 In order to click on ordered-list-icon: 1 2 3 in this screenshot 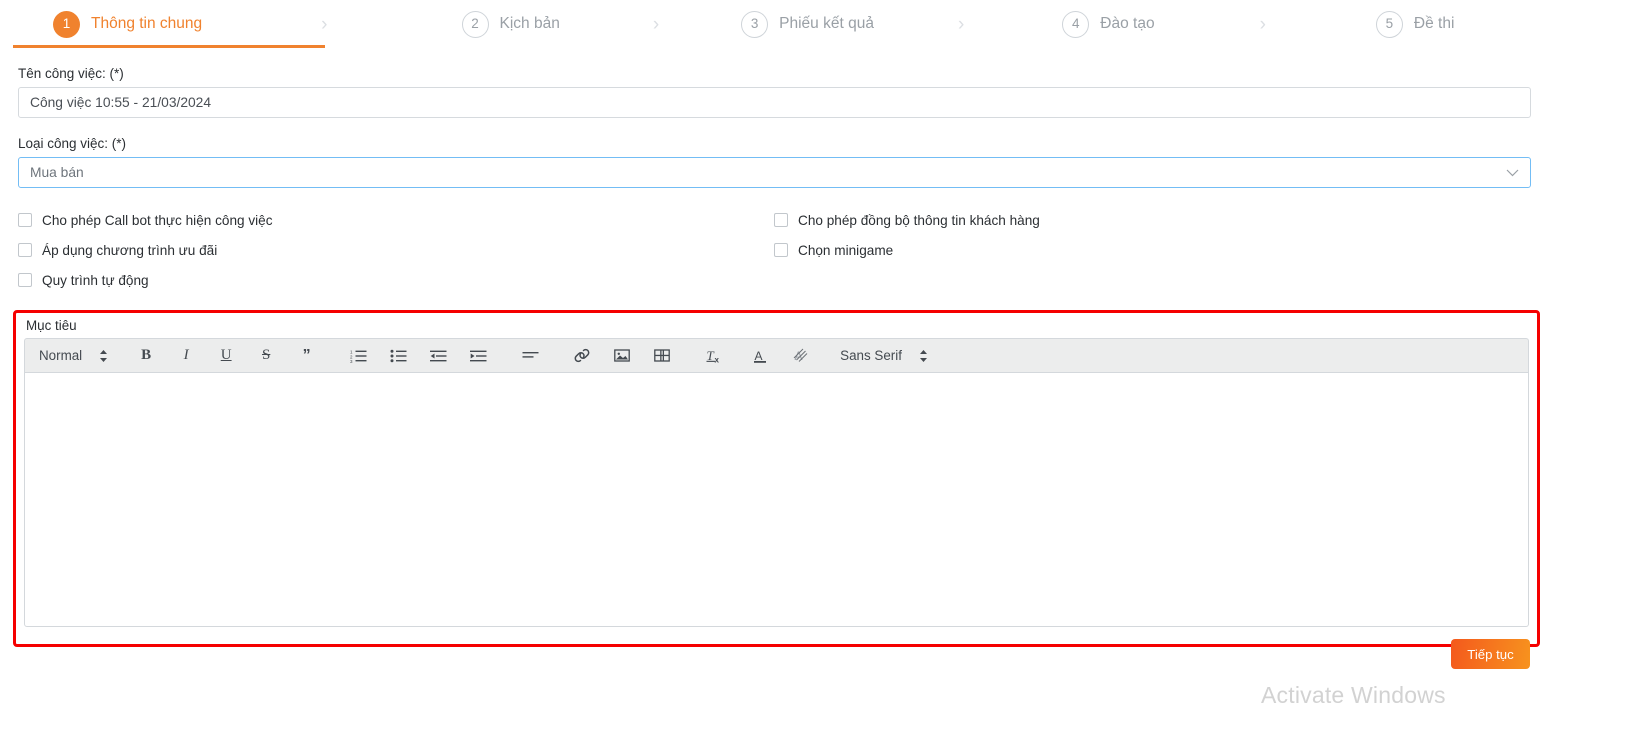, I will do `click(358, 356)`.